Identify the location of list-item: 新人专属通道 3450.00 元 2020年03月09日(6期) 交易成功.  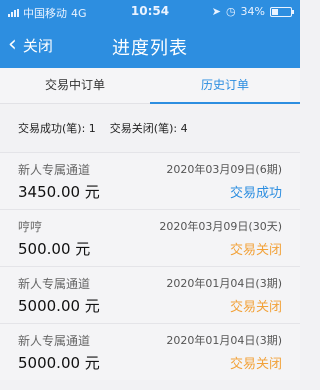
(150, 180).